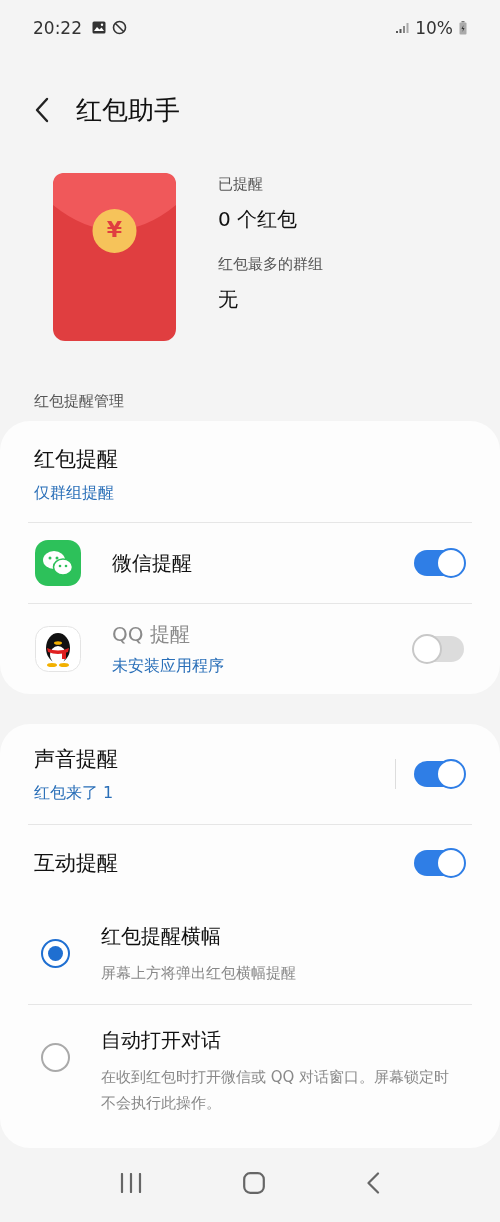  What do you see at coordinates (79, 401) in the screenshot?
I see `section-label: 红包提醒管理` at bounding box center [79, 401].